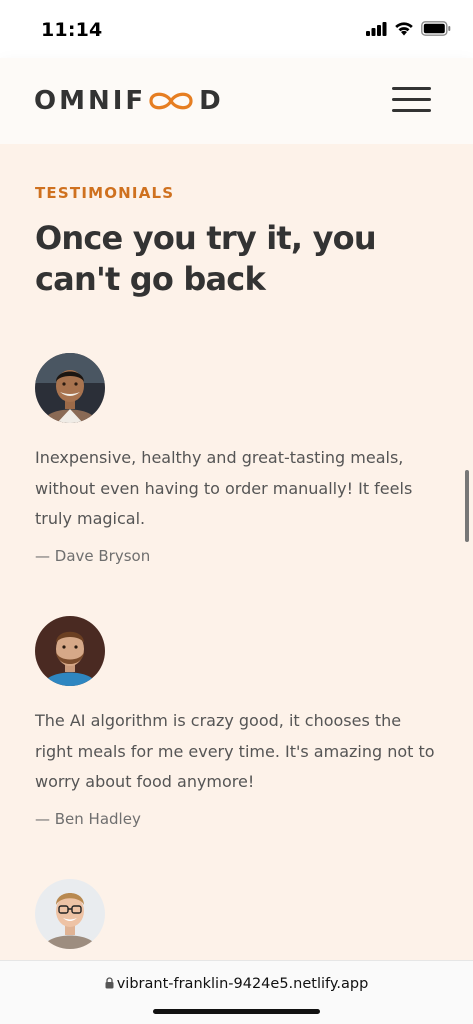 The width and height of the screenshot is (473, 1024). What do you see at coordinates (211, 101) in the screenshot?
I see `logo-text-right: D` at bounding box center [211, 101].